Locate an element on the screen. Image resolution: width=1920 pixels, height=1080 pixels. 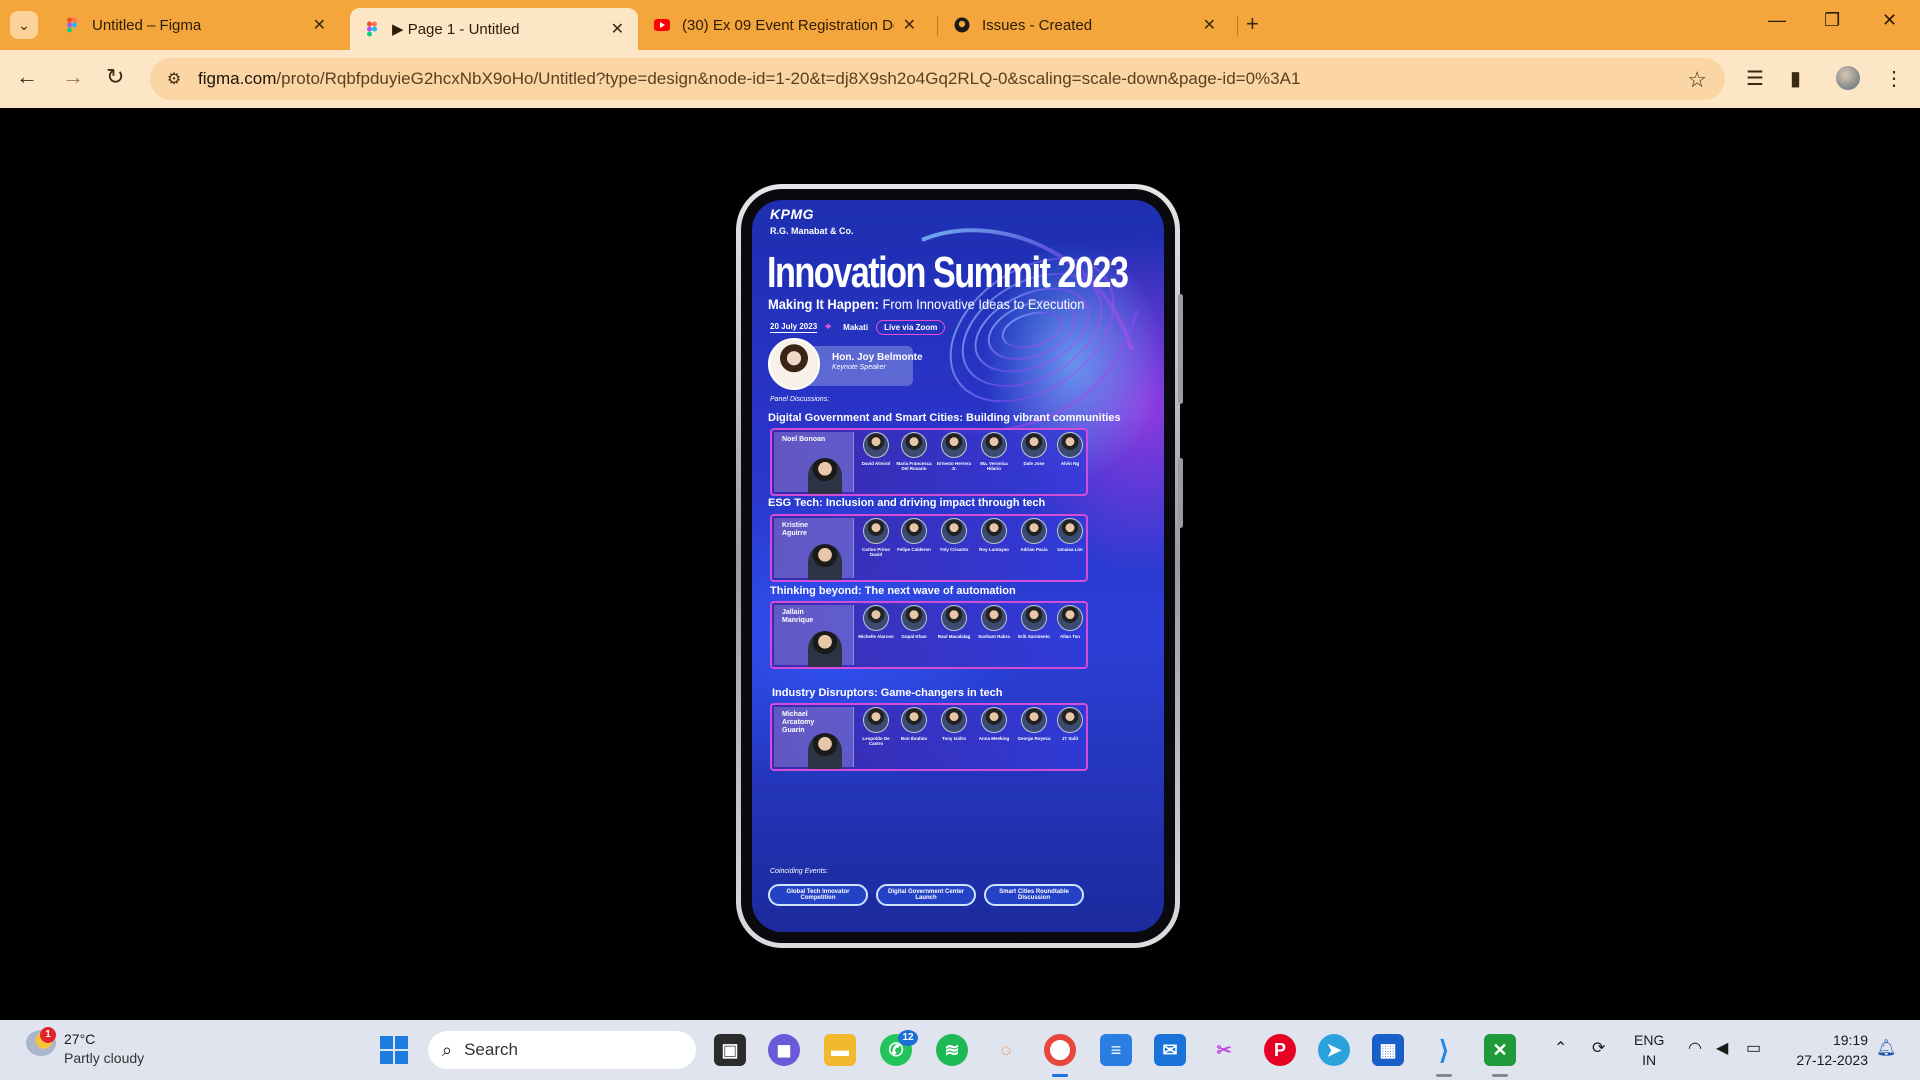
tab-youtube: (30) Ex 09 Event Registration De ✕ is located at coordinates (785, 25).